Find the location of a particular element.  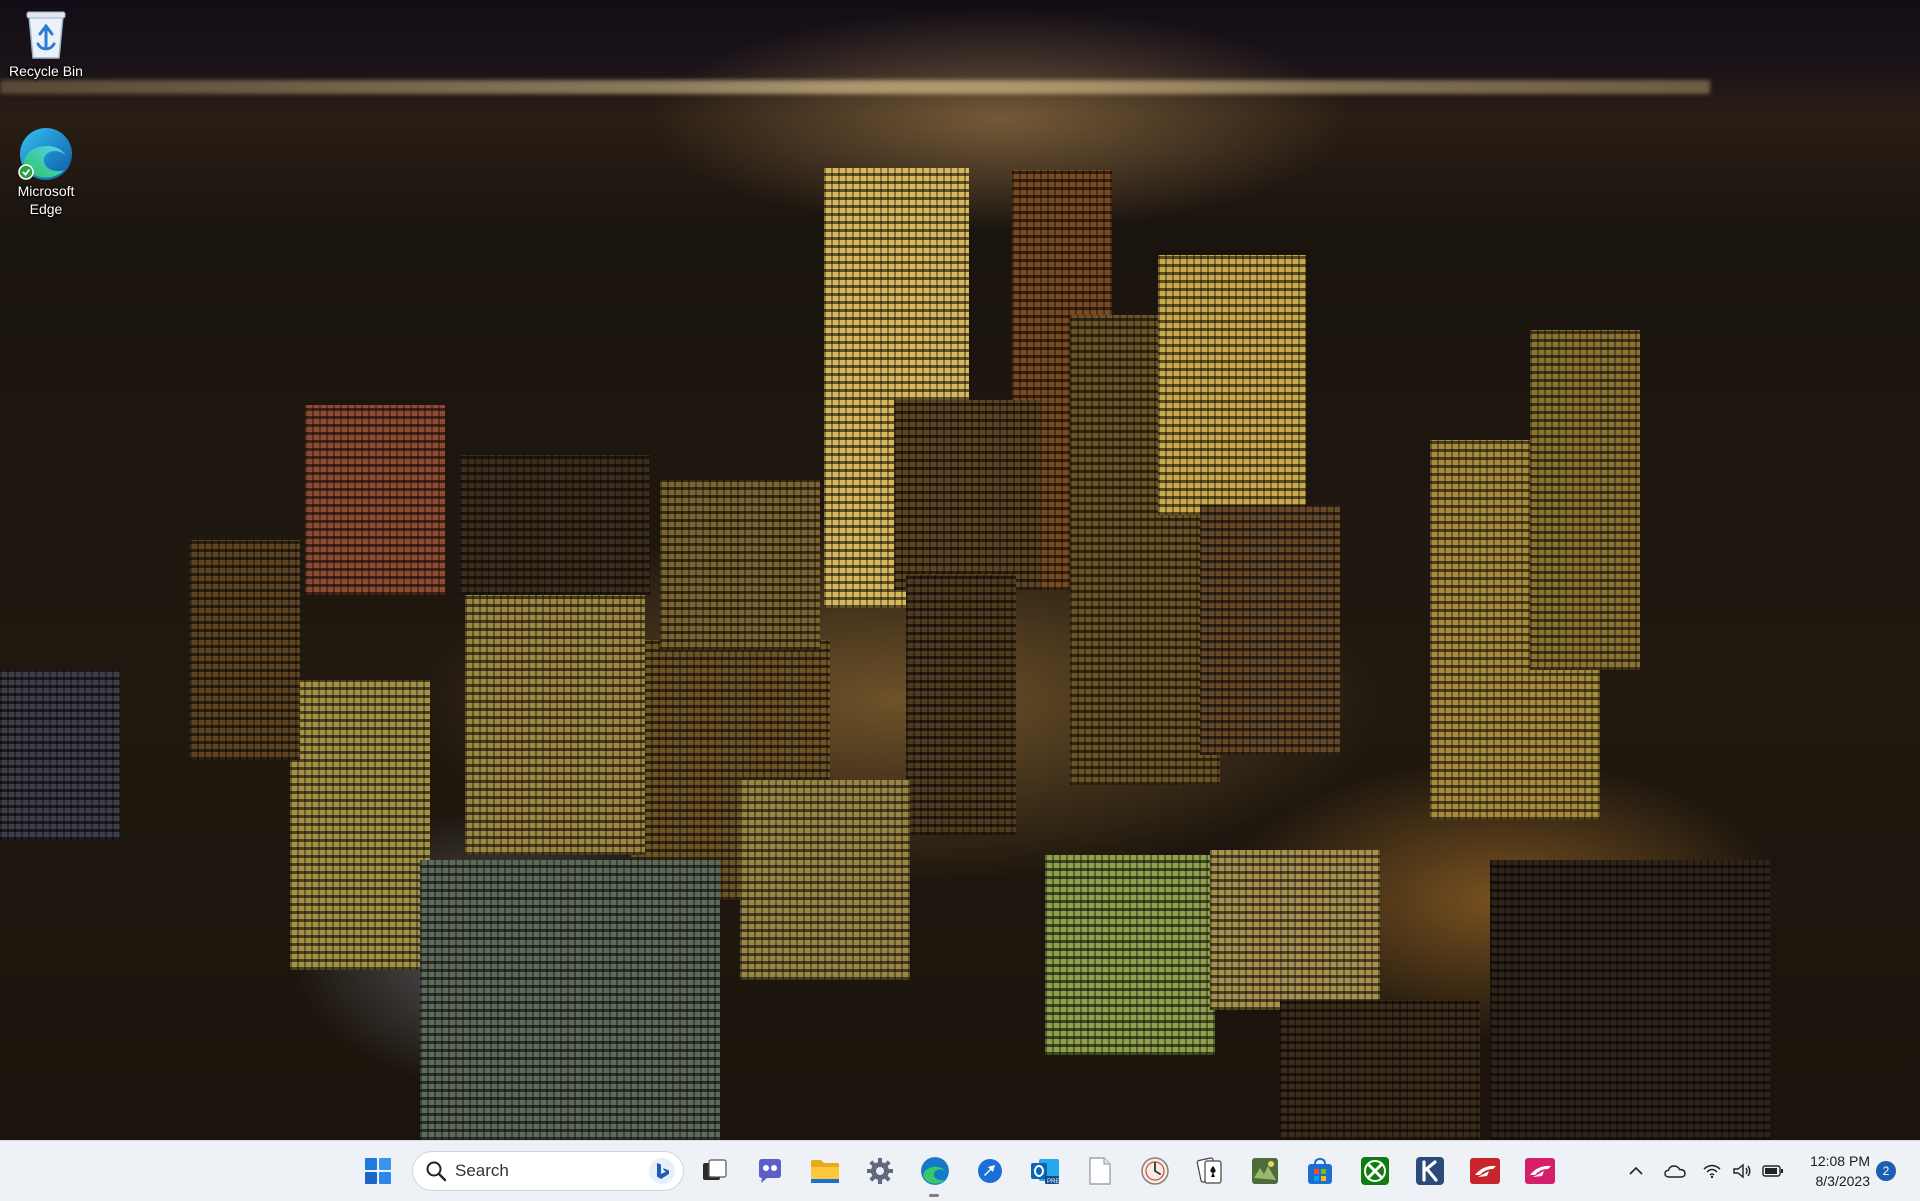

store-button is located at coordinates (1320, 1171).